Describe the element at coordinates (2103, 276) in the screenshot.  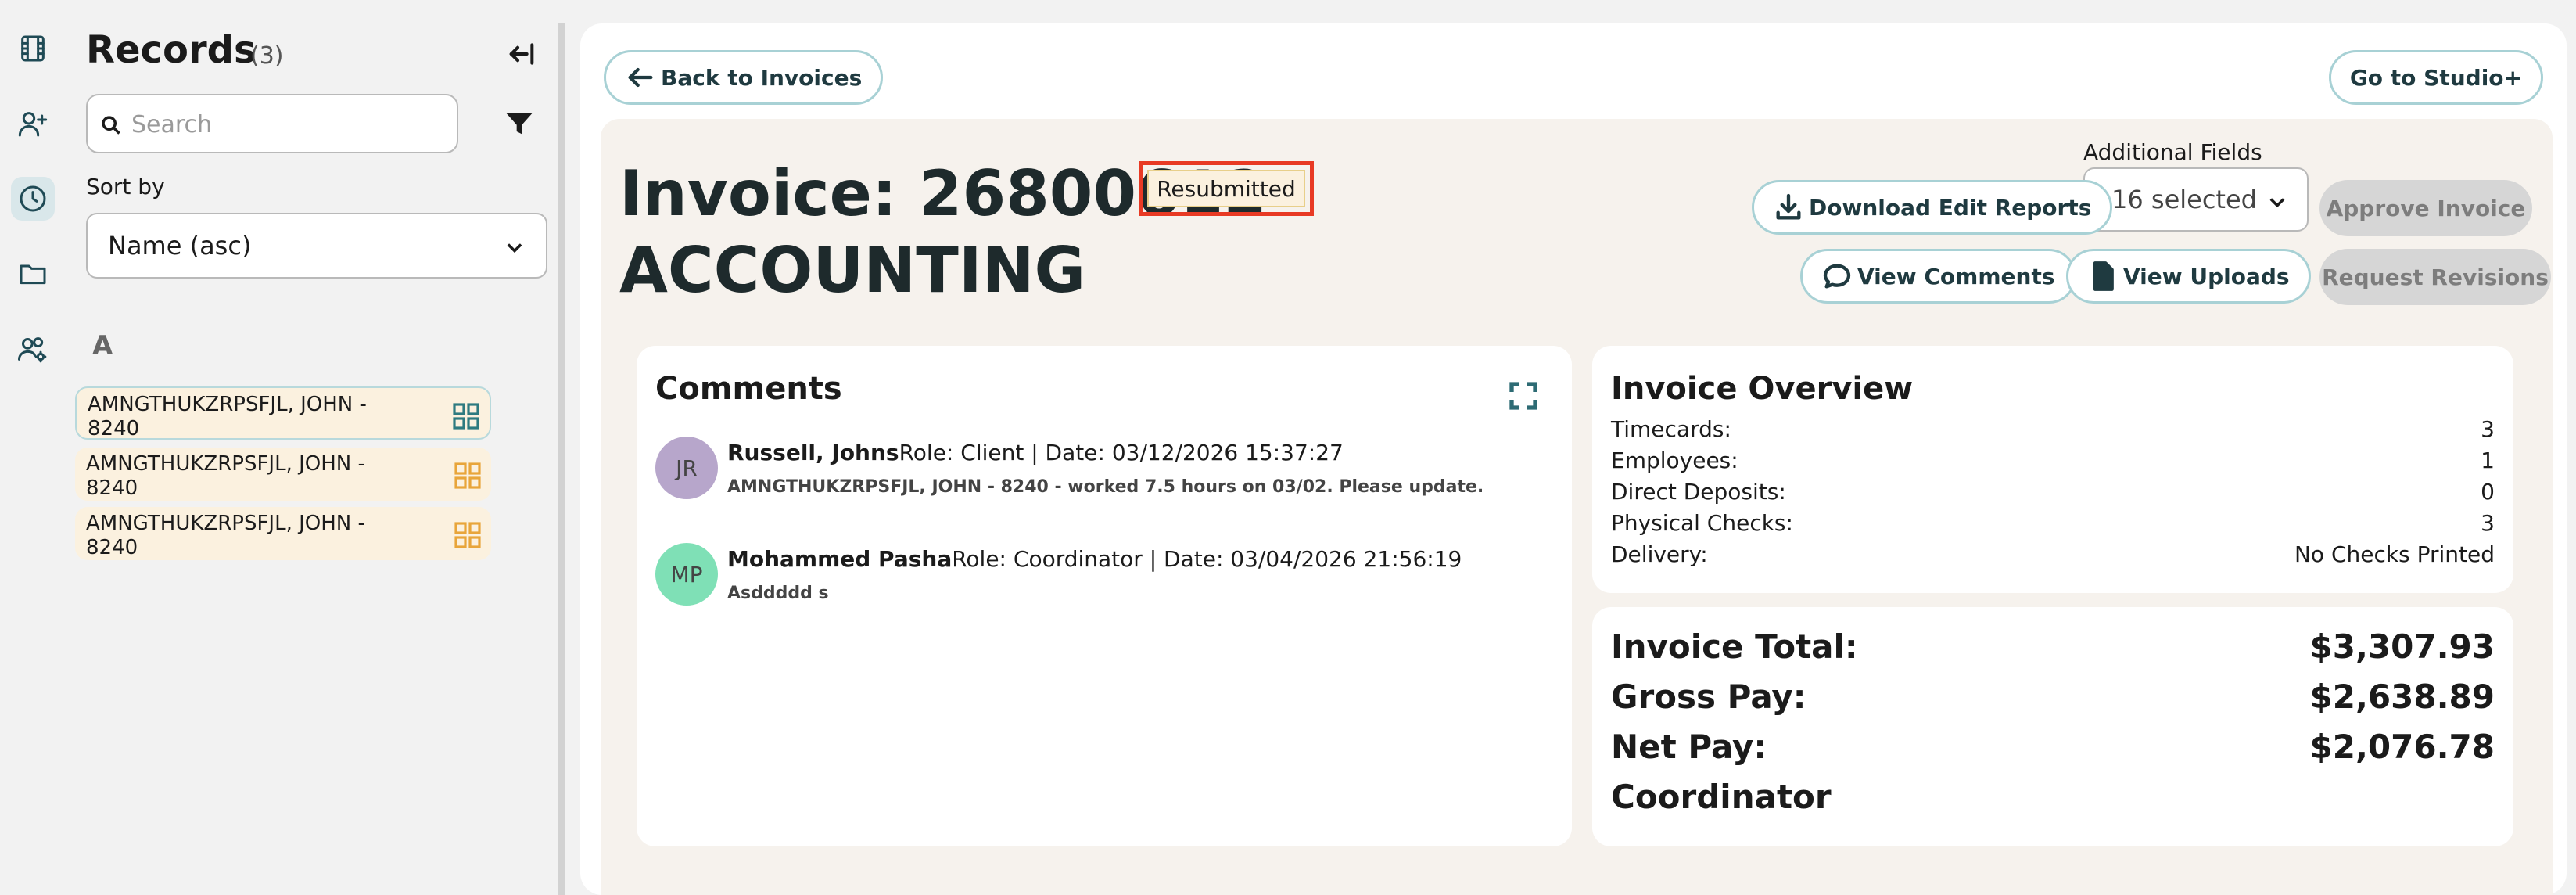
I see `document-icon` at that location.